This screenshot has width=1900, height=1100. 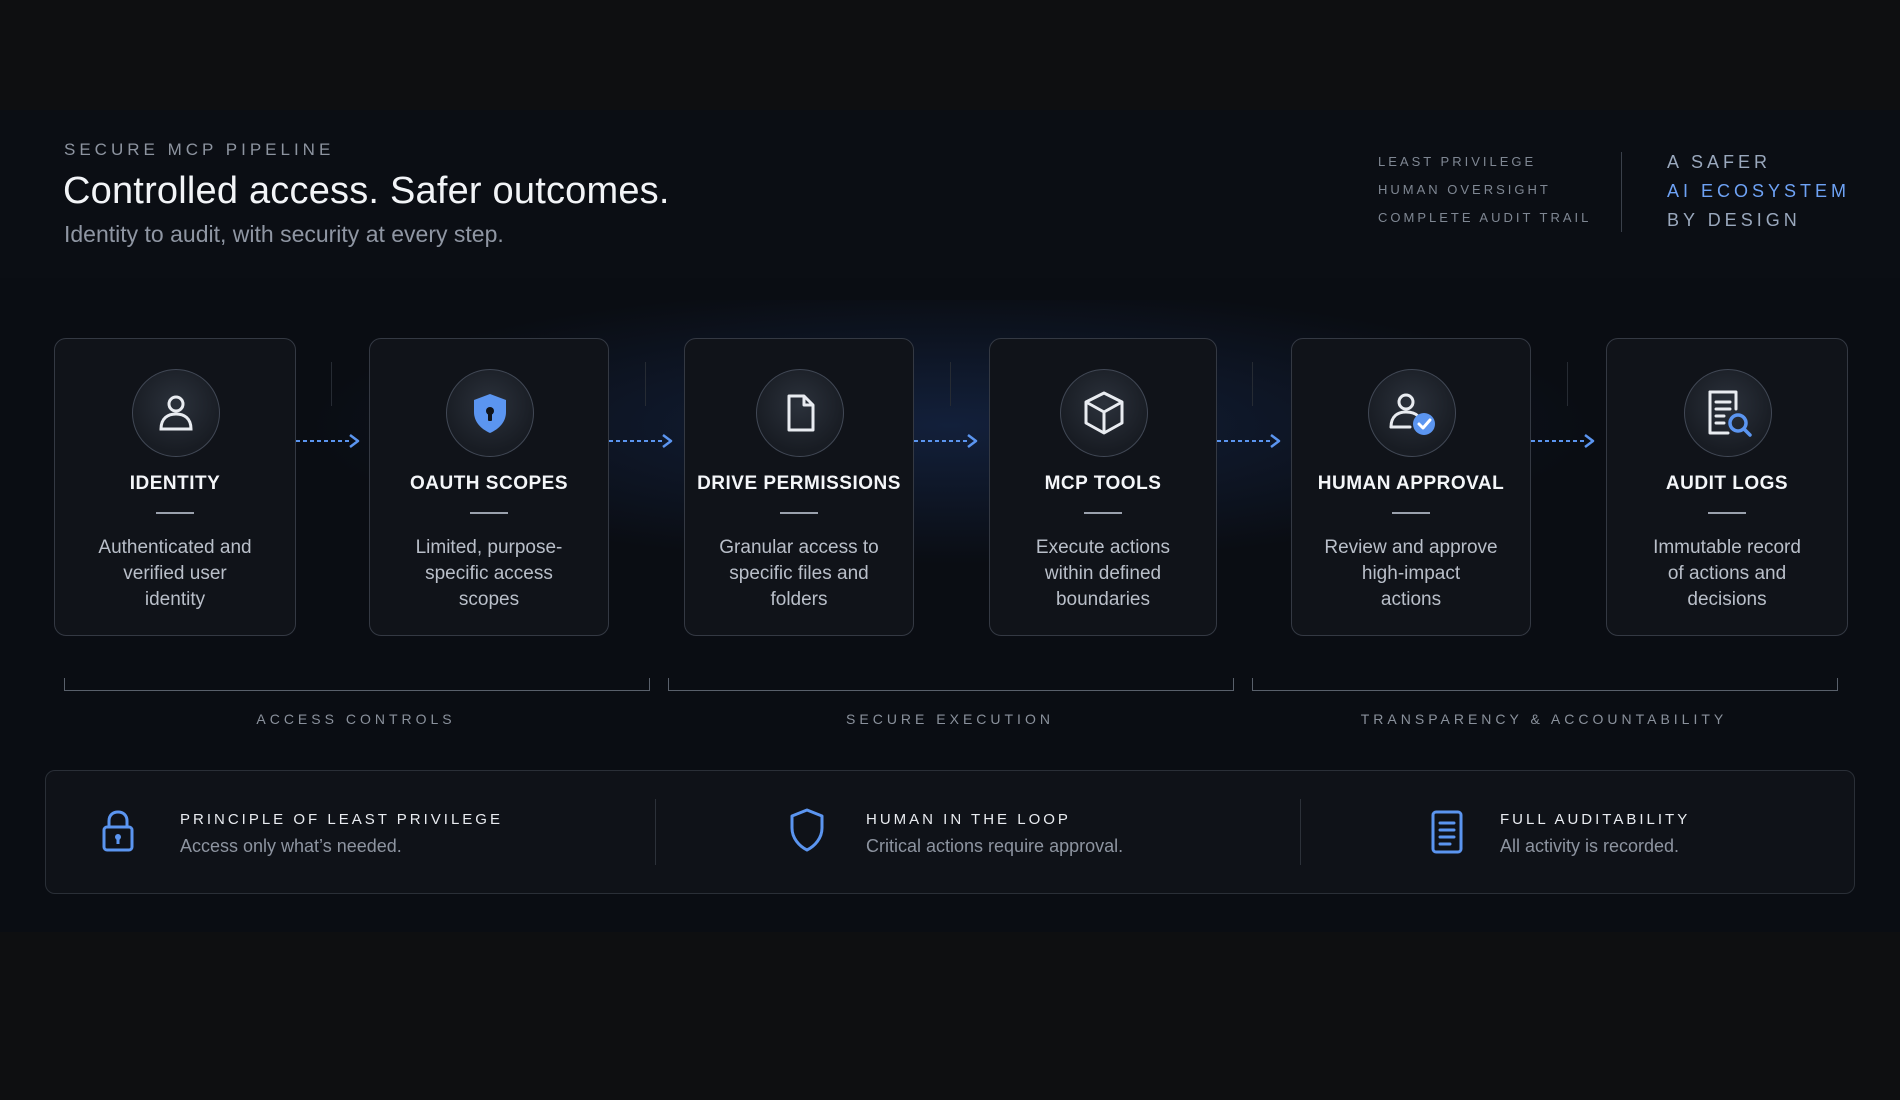 I want to click on group-label-transparency: TRANSPARENCY & ACCOUNTABILITY, so click(x=1544, y=719).